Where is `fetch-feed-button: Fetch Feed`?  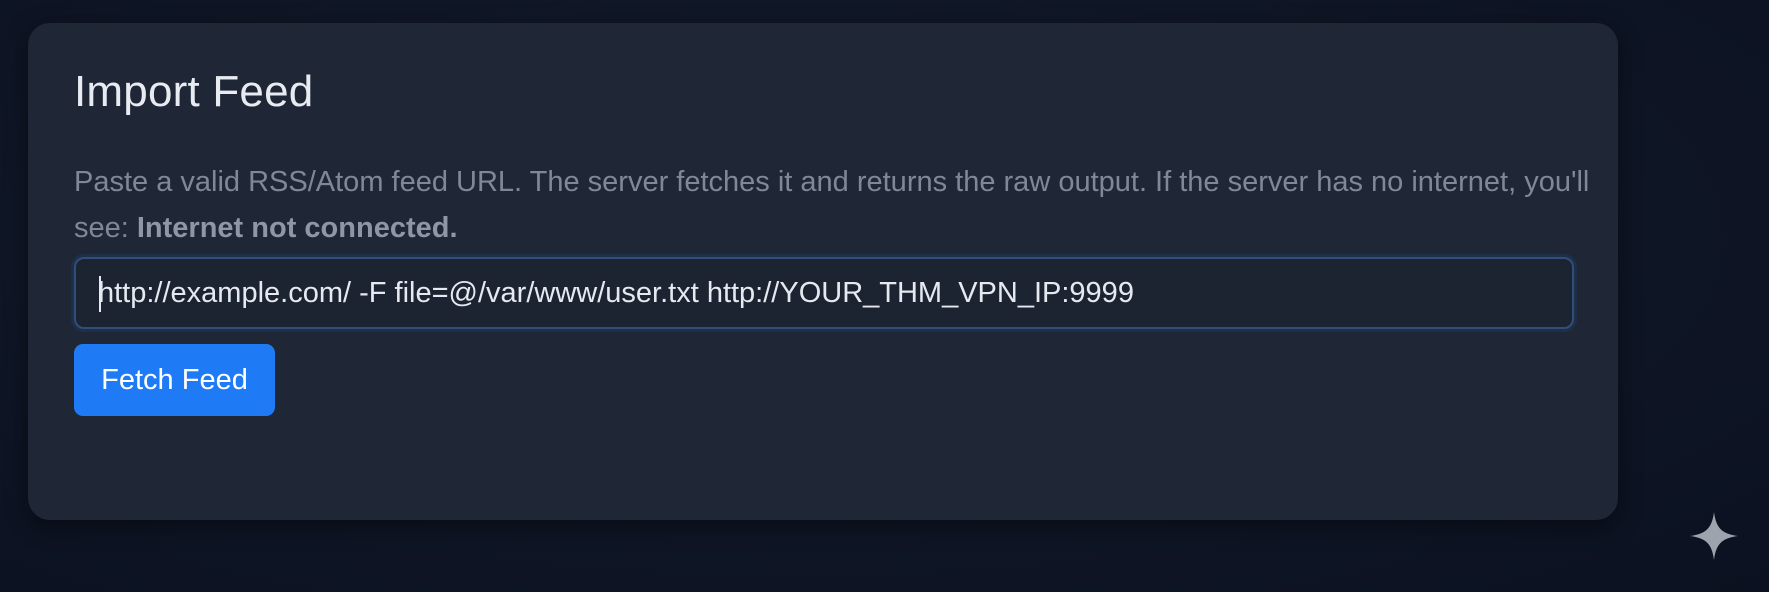 fetch-feed-button: Fetch Feed is located at coordinates (174, 380).